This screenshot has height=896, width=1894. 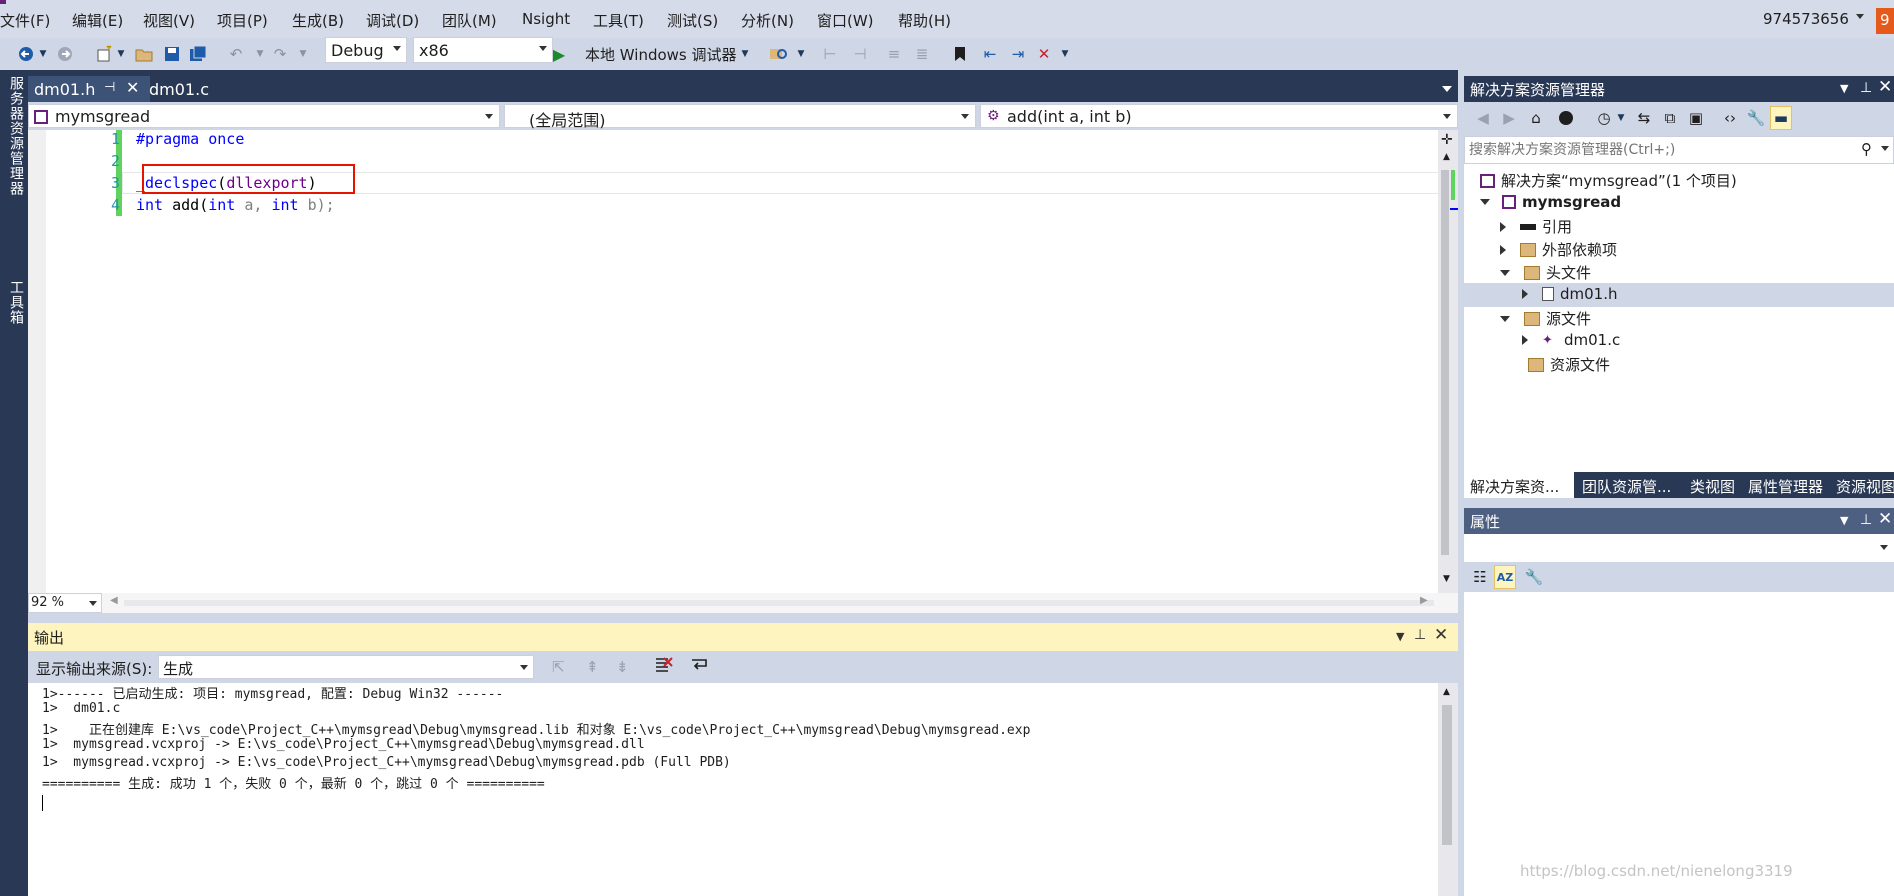 I want to click on tree-node-dm01-h: dm01.h, so click(x=1570, y=294).